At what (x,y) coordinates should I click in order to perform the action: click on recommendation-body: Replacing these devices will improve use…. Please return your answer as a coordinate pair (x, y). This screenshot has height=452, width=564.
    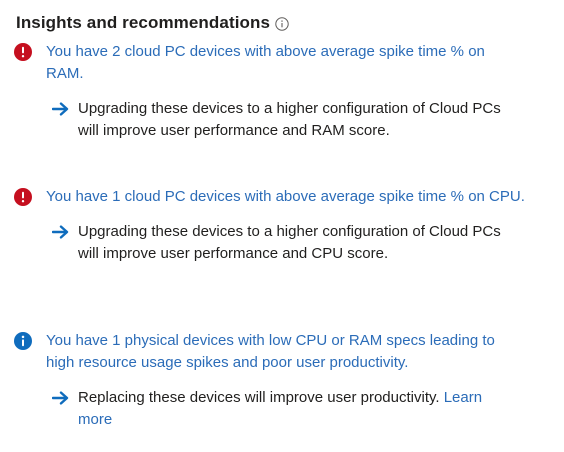
    Looking at the image, I should click on (259, 397).